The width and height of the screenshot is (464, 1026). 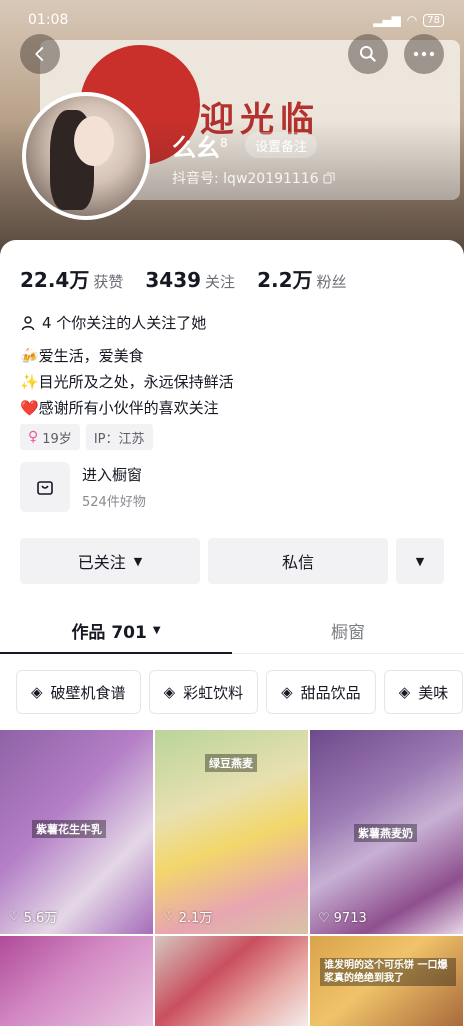 What do you see at coordinates (196, 148) in the screenshot?
I see `profile-name-text: 么幺` at bounding box center [196, 148].